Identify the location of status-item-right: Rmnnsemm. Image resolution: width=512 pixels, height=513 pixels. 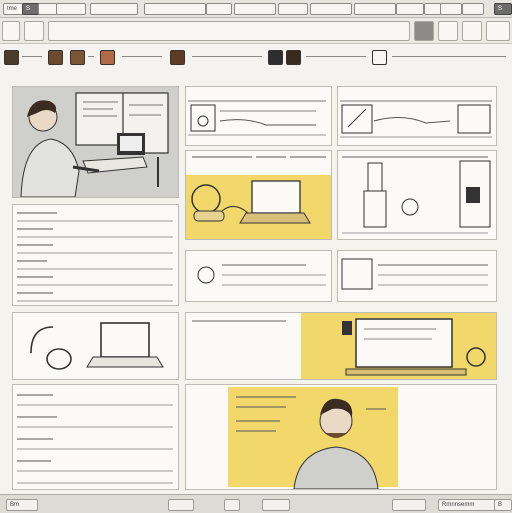
(467, 505).